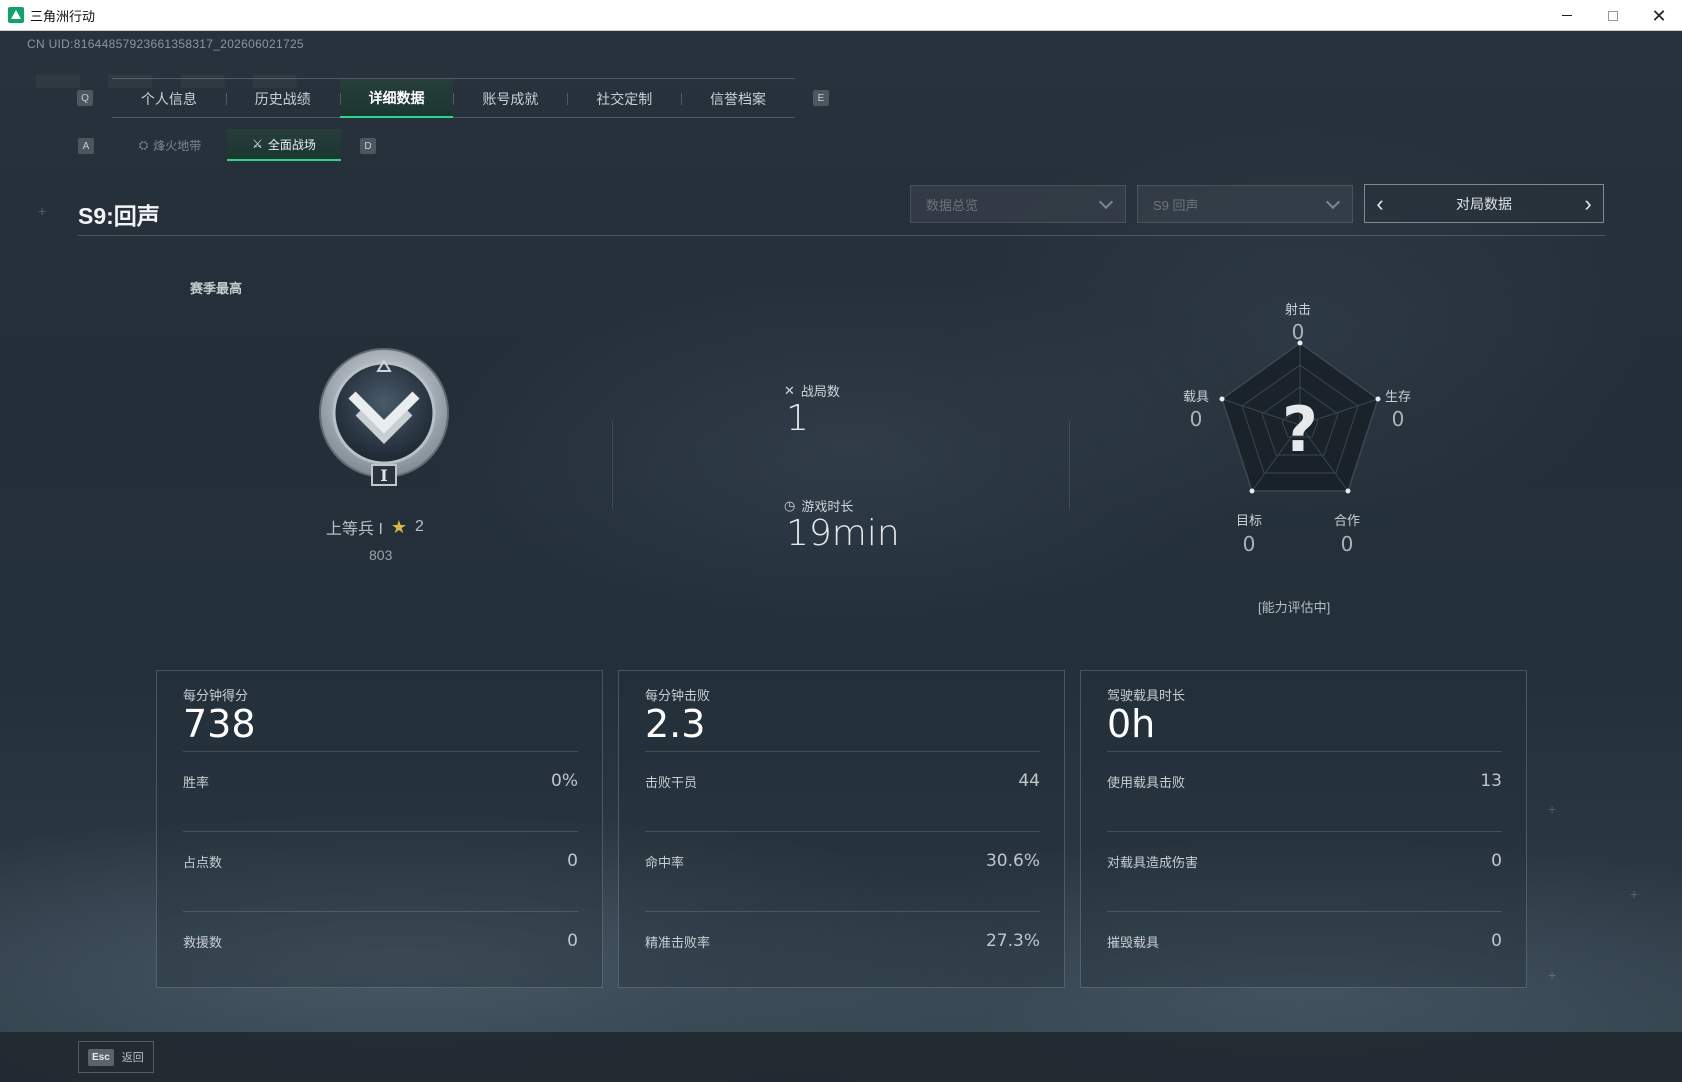  What do you see at coordinates (842, 781) in the screenshot?
I see `stat-row: 击败干员 44` at bounding box center [842, 781].